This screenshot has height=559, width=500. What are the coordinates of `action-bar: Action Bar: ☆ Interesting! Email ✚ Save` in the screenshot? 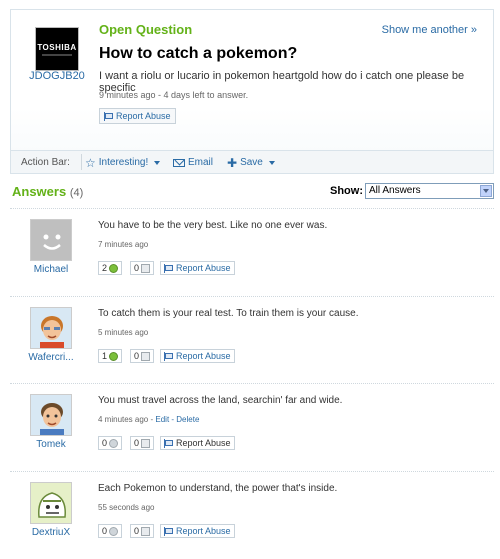 It's located at (252, 161).